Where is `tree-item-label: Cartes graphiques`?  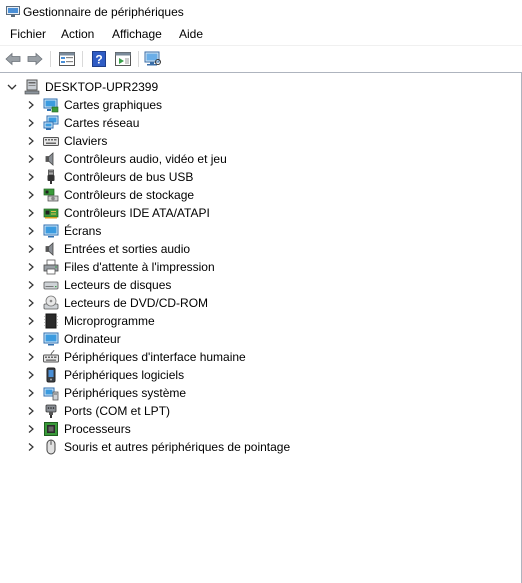
tree-item-label: Cartes graphiques is located at coordinates (113, 105).